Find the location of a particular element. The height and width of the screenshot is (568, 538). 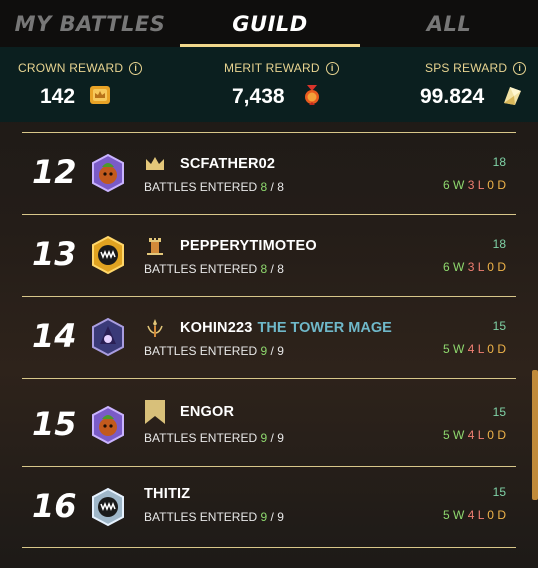

tower-icon is located at coordinates (155, 246).